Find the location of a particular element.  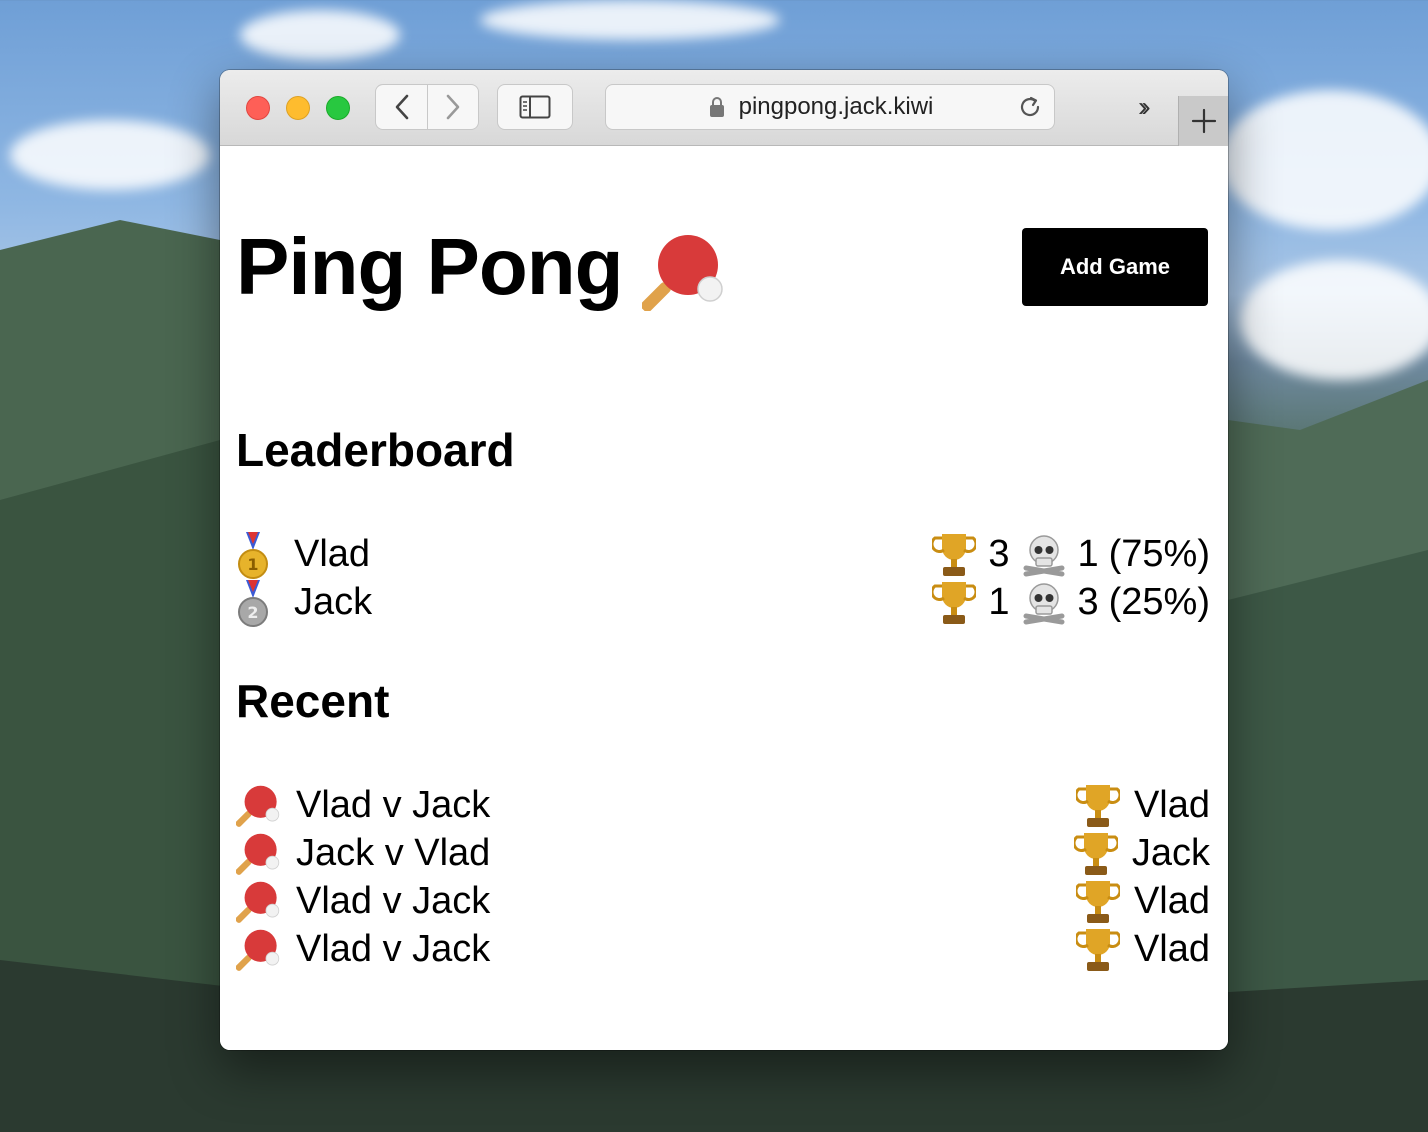

new-tab-button is located at coordinates (1203, 121).